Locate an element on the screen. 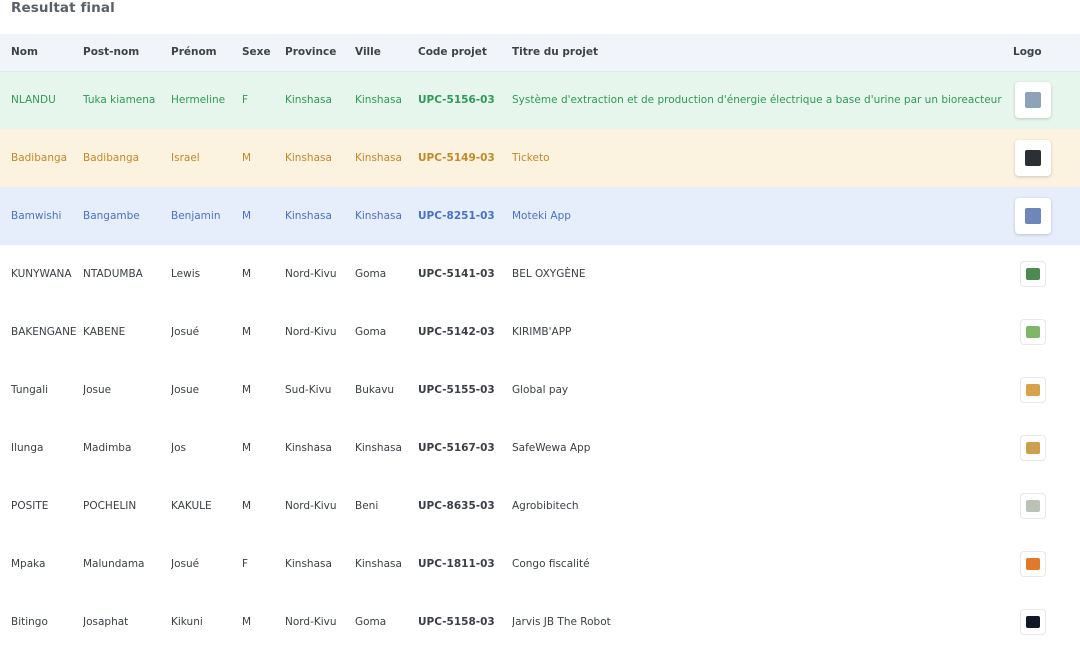  cell-postnom: POCHELIN is located at coordinates (110, 506).